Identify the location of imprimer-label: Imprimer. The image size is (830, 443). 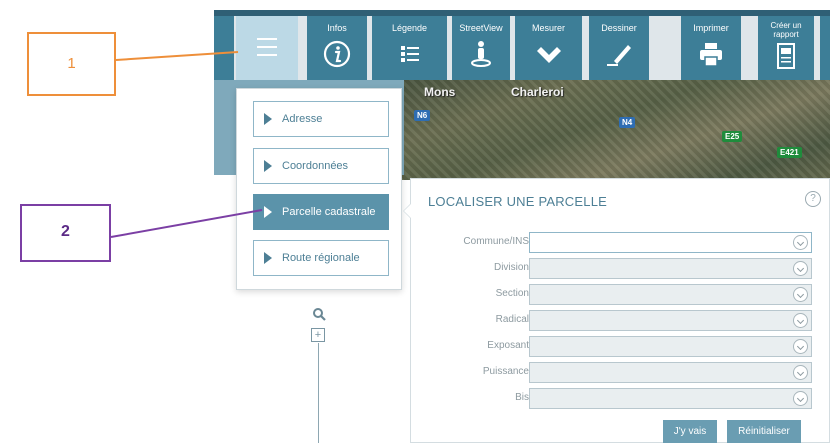
(711, 28).